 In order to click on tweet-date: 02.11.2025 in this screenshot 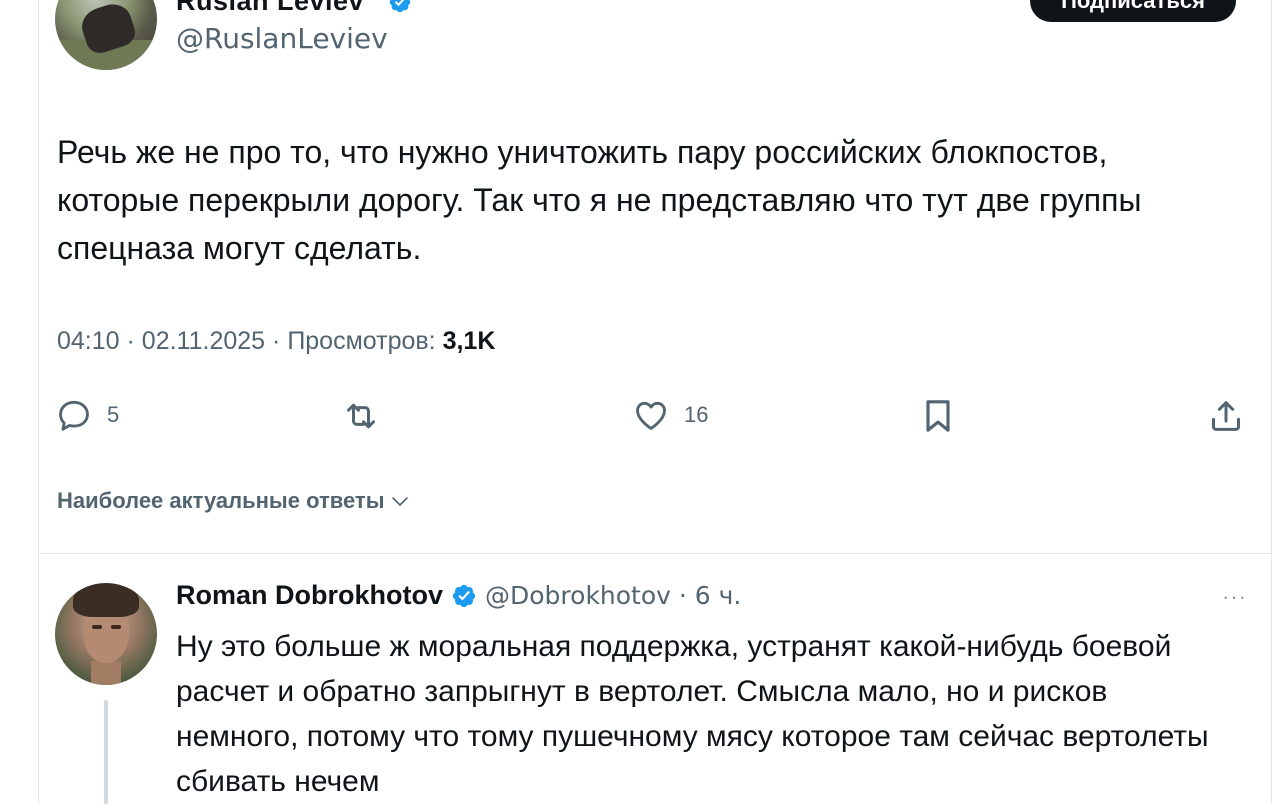, I will do `click(203, 341)`.